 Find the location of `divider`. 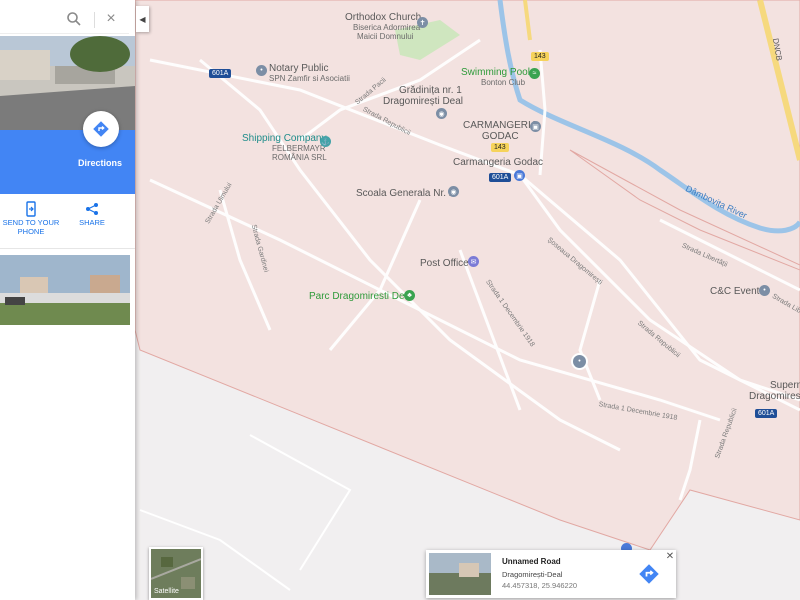

divider is located at coordinates (67, 248).